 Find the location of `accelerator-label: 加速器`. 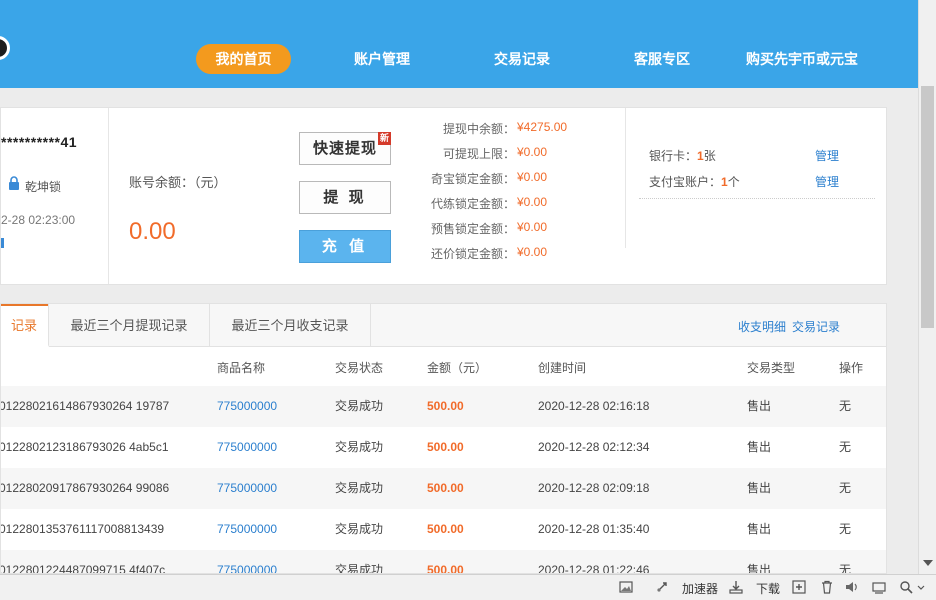

accelerator-label: 加速器 is located at coordinates (700, 588).